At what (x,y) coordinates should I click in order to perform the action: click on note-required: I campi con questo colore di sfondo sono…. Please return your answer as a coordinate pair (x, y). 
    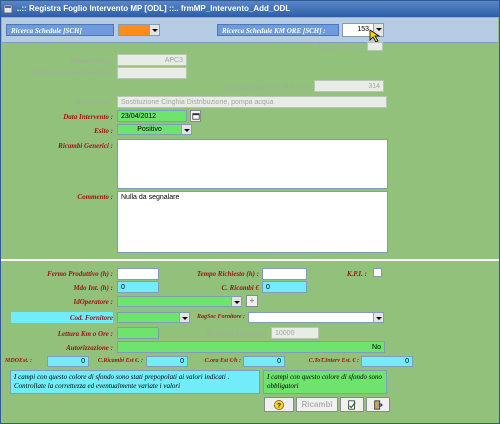
    Looking at the image, I should click on (325, 382).